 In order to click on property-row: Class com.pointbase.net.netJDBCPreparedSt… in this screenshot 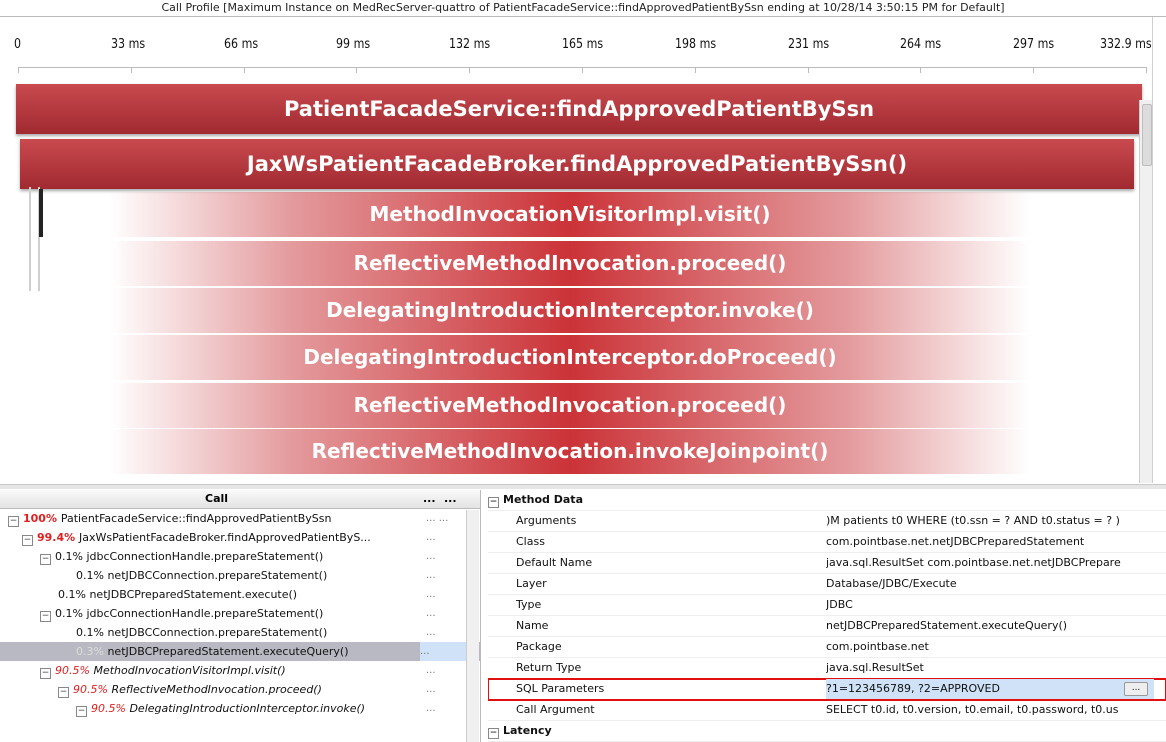, I will do `click(827, 542)`.